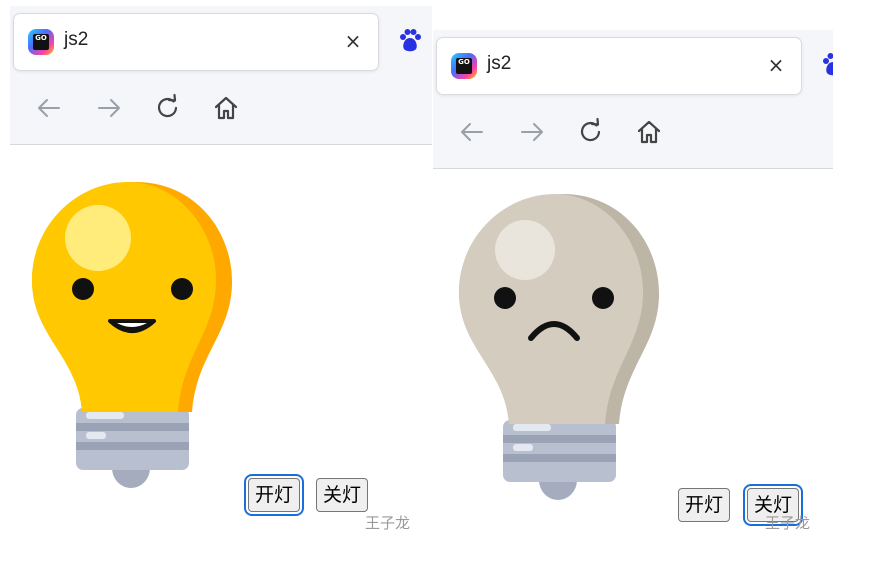  What do you see at coordinates (342, 495) in the screenshot?
I see `light-off-button: 关灯` at bounding box center [342, 495].